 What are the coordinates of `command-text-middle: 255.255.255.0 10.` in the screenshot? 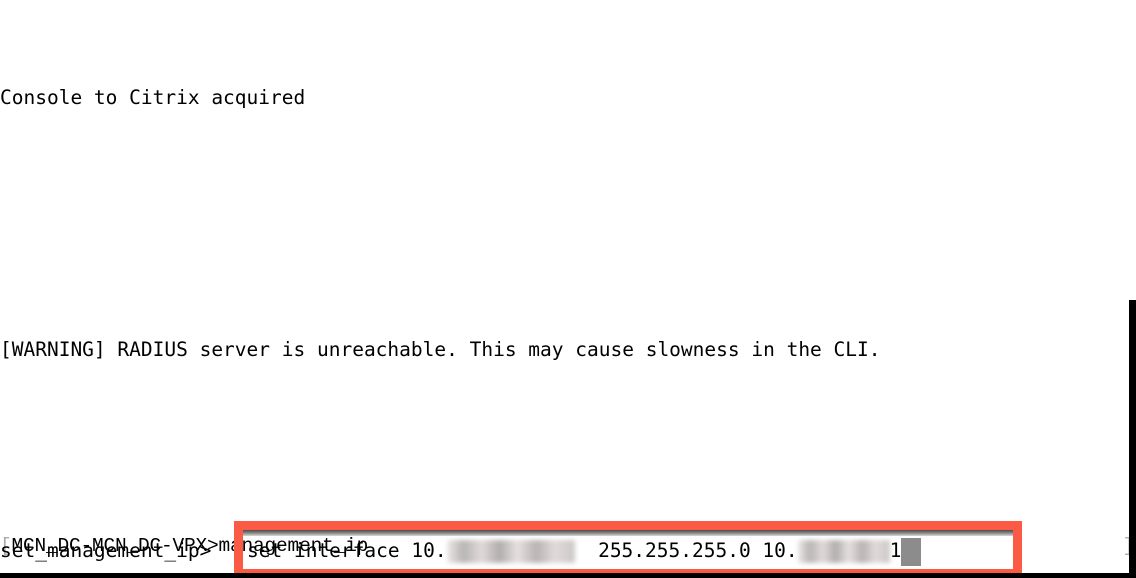 It's located at (686, 550).